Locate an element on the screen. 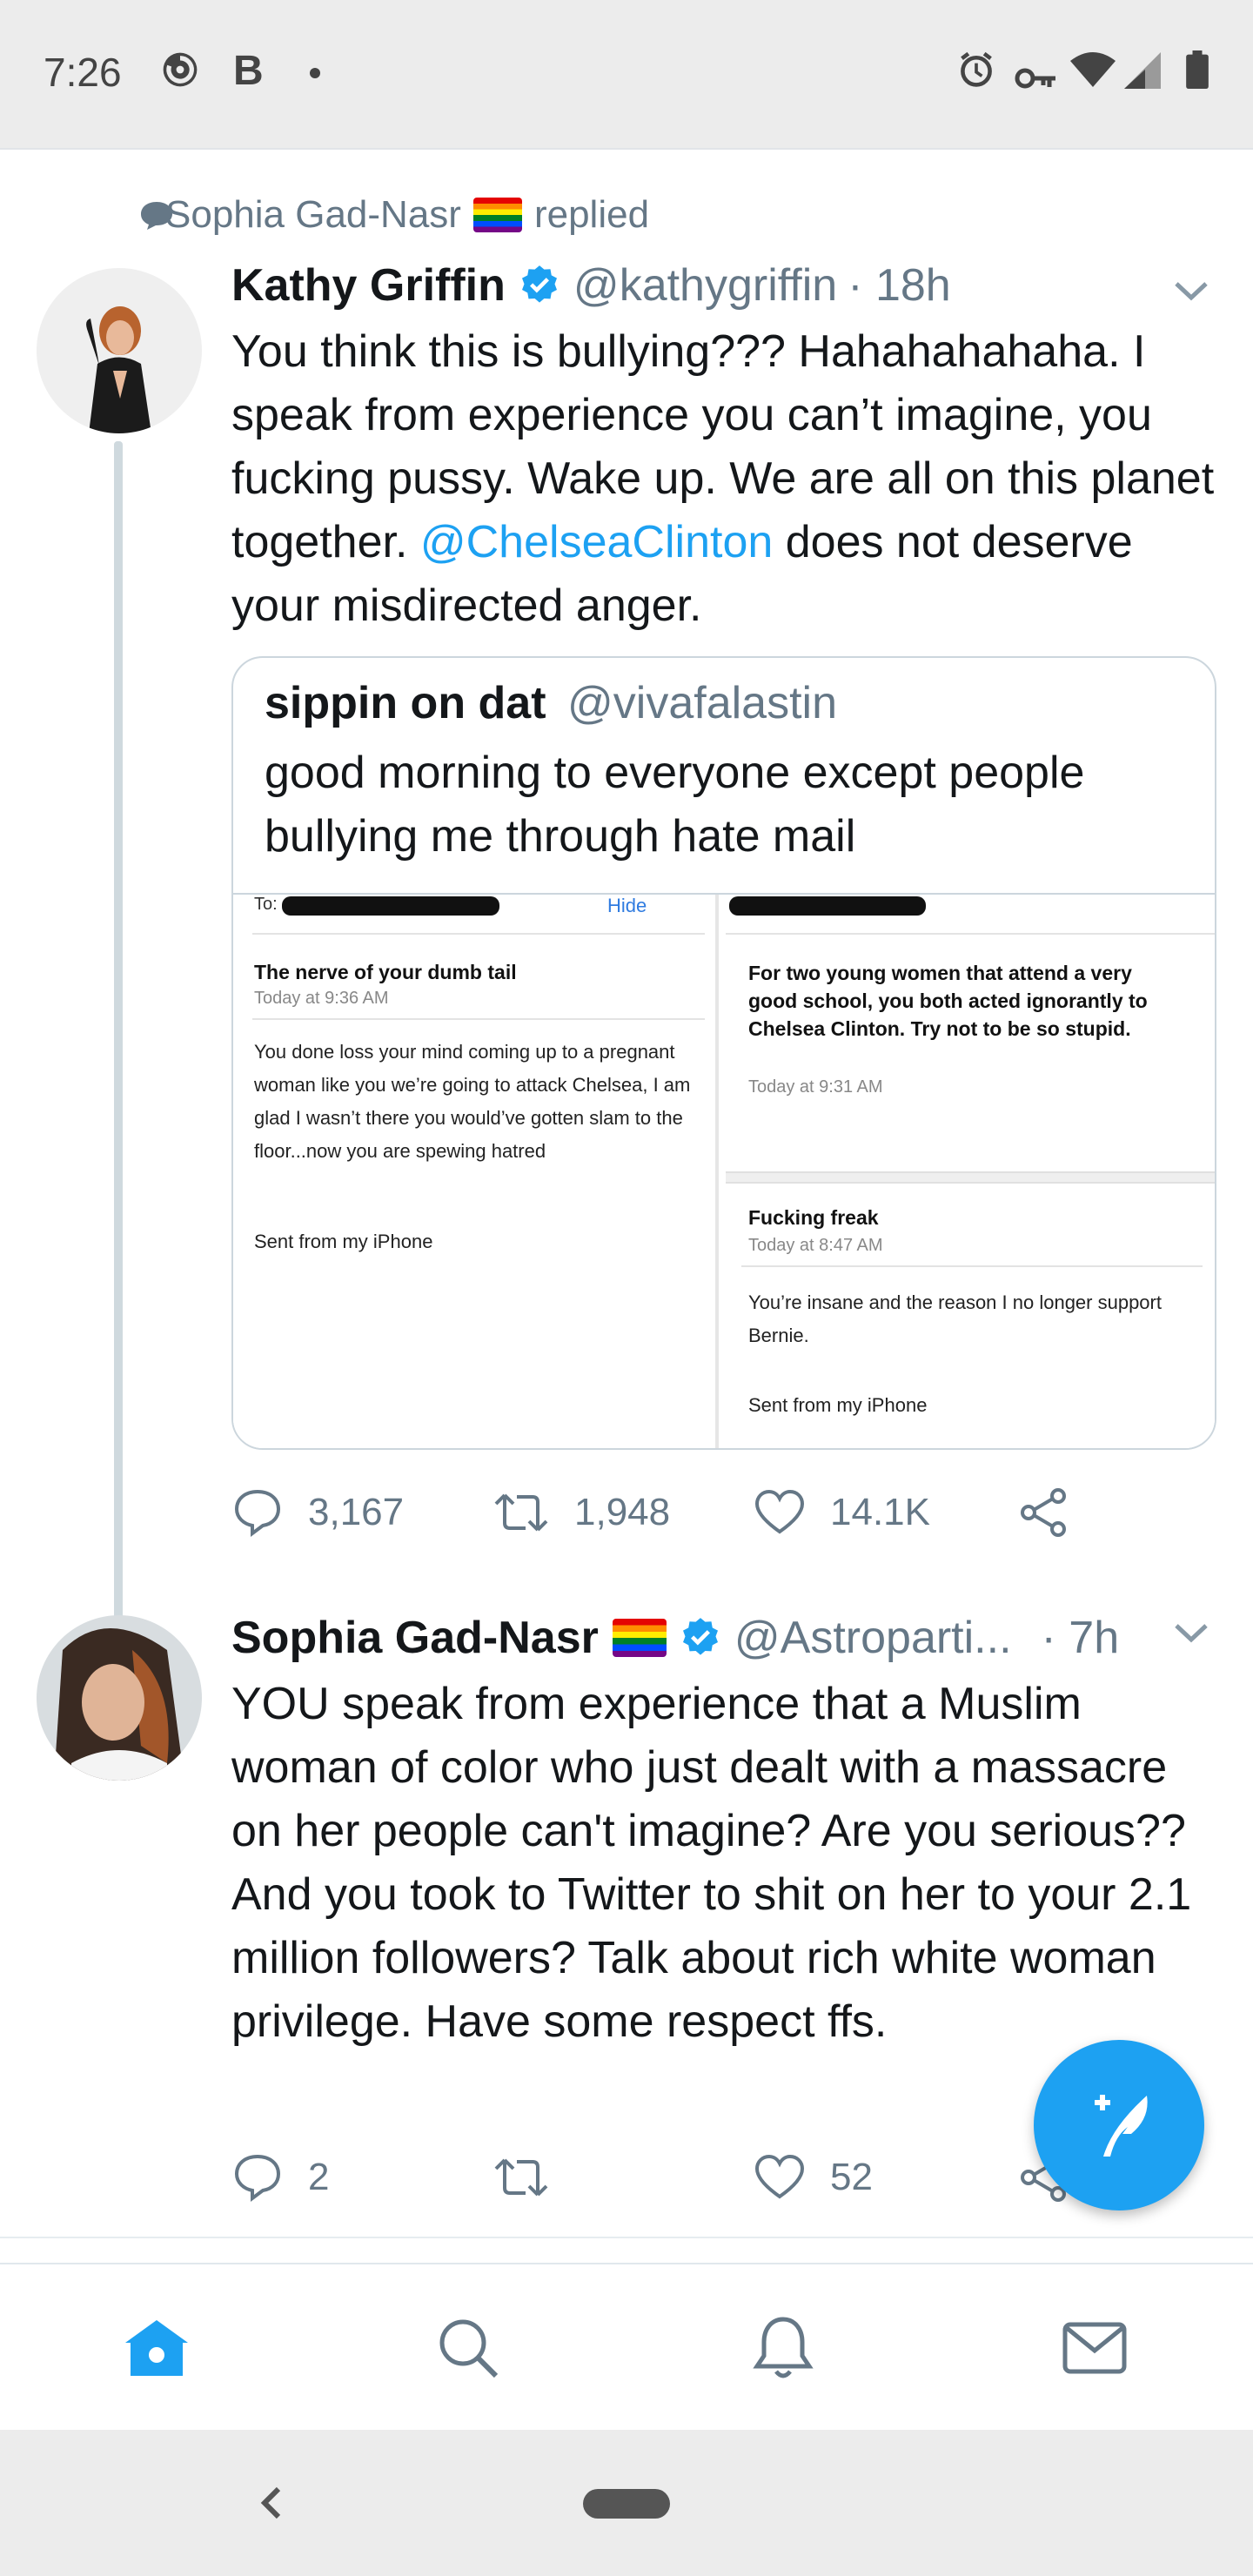 The image size is (1253, 2576). social-context: Sophia Gad-Nasr replied is located at coordinates (395, 215).